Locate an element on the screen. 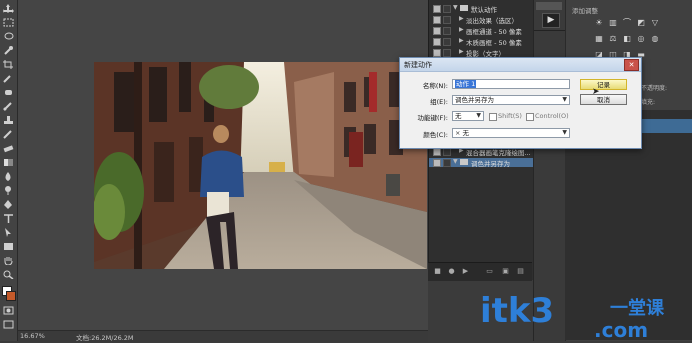  action-row: ▶ 淡出效果（选区） is located at coordinates (481, 20).